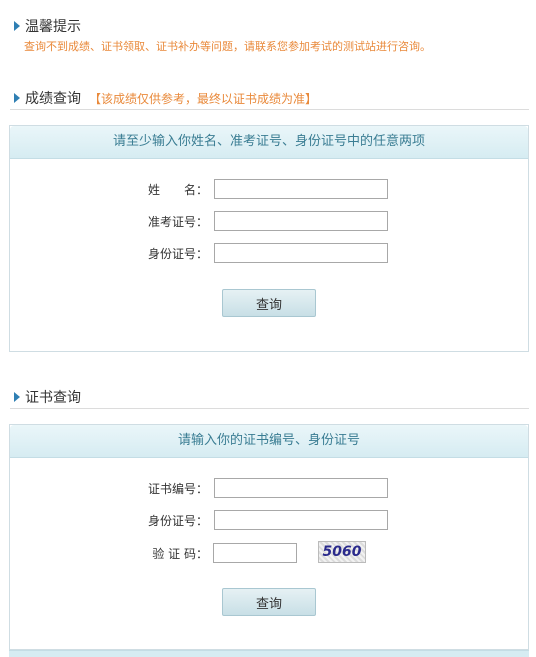  I want to click on name-label: 姓 名：, so click(177, 190).